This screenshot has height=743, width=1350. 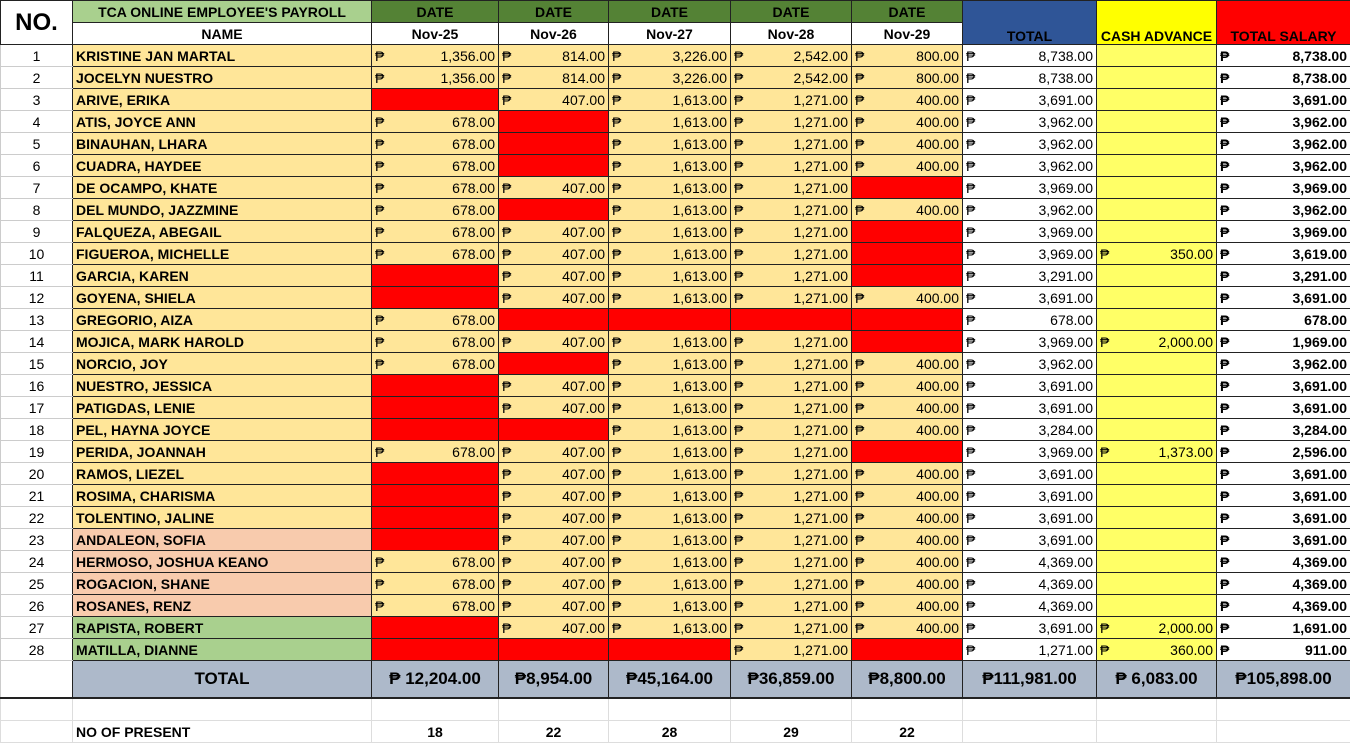 I want to click on cash-advance-cell: ₱2,000.00, so click(x=1157, y=342).